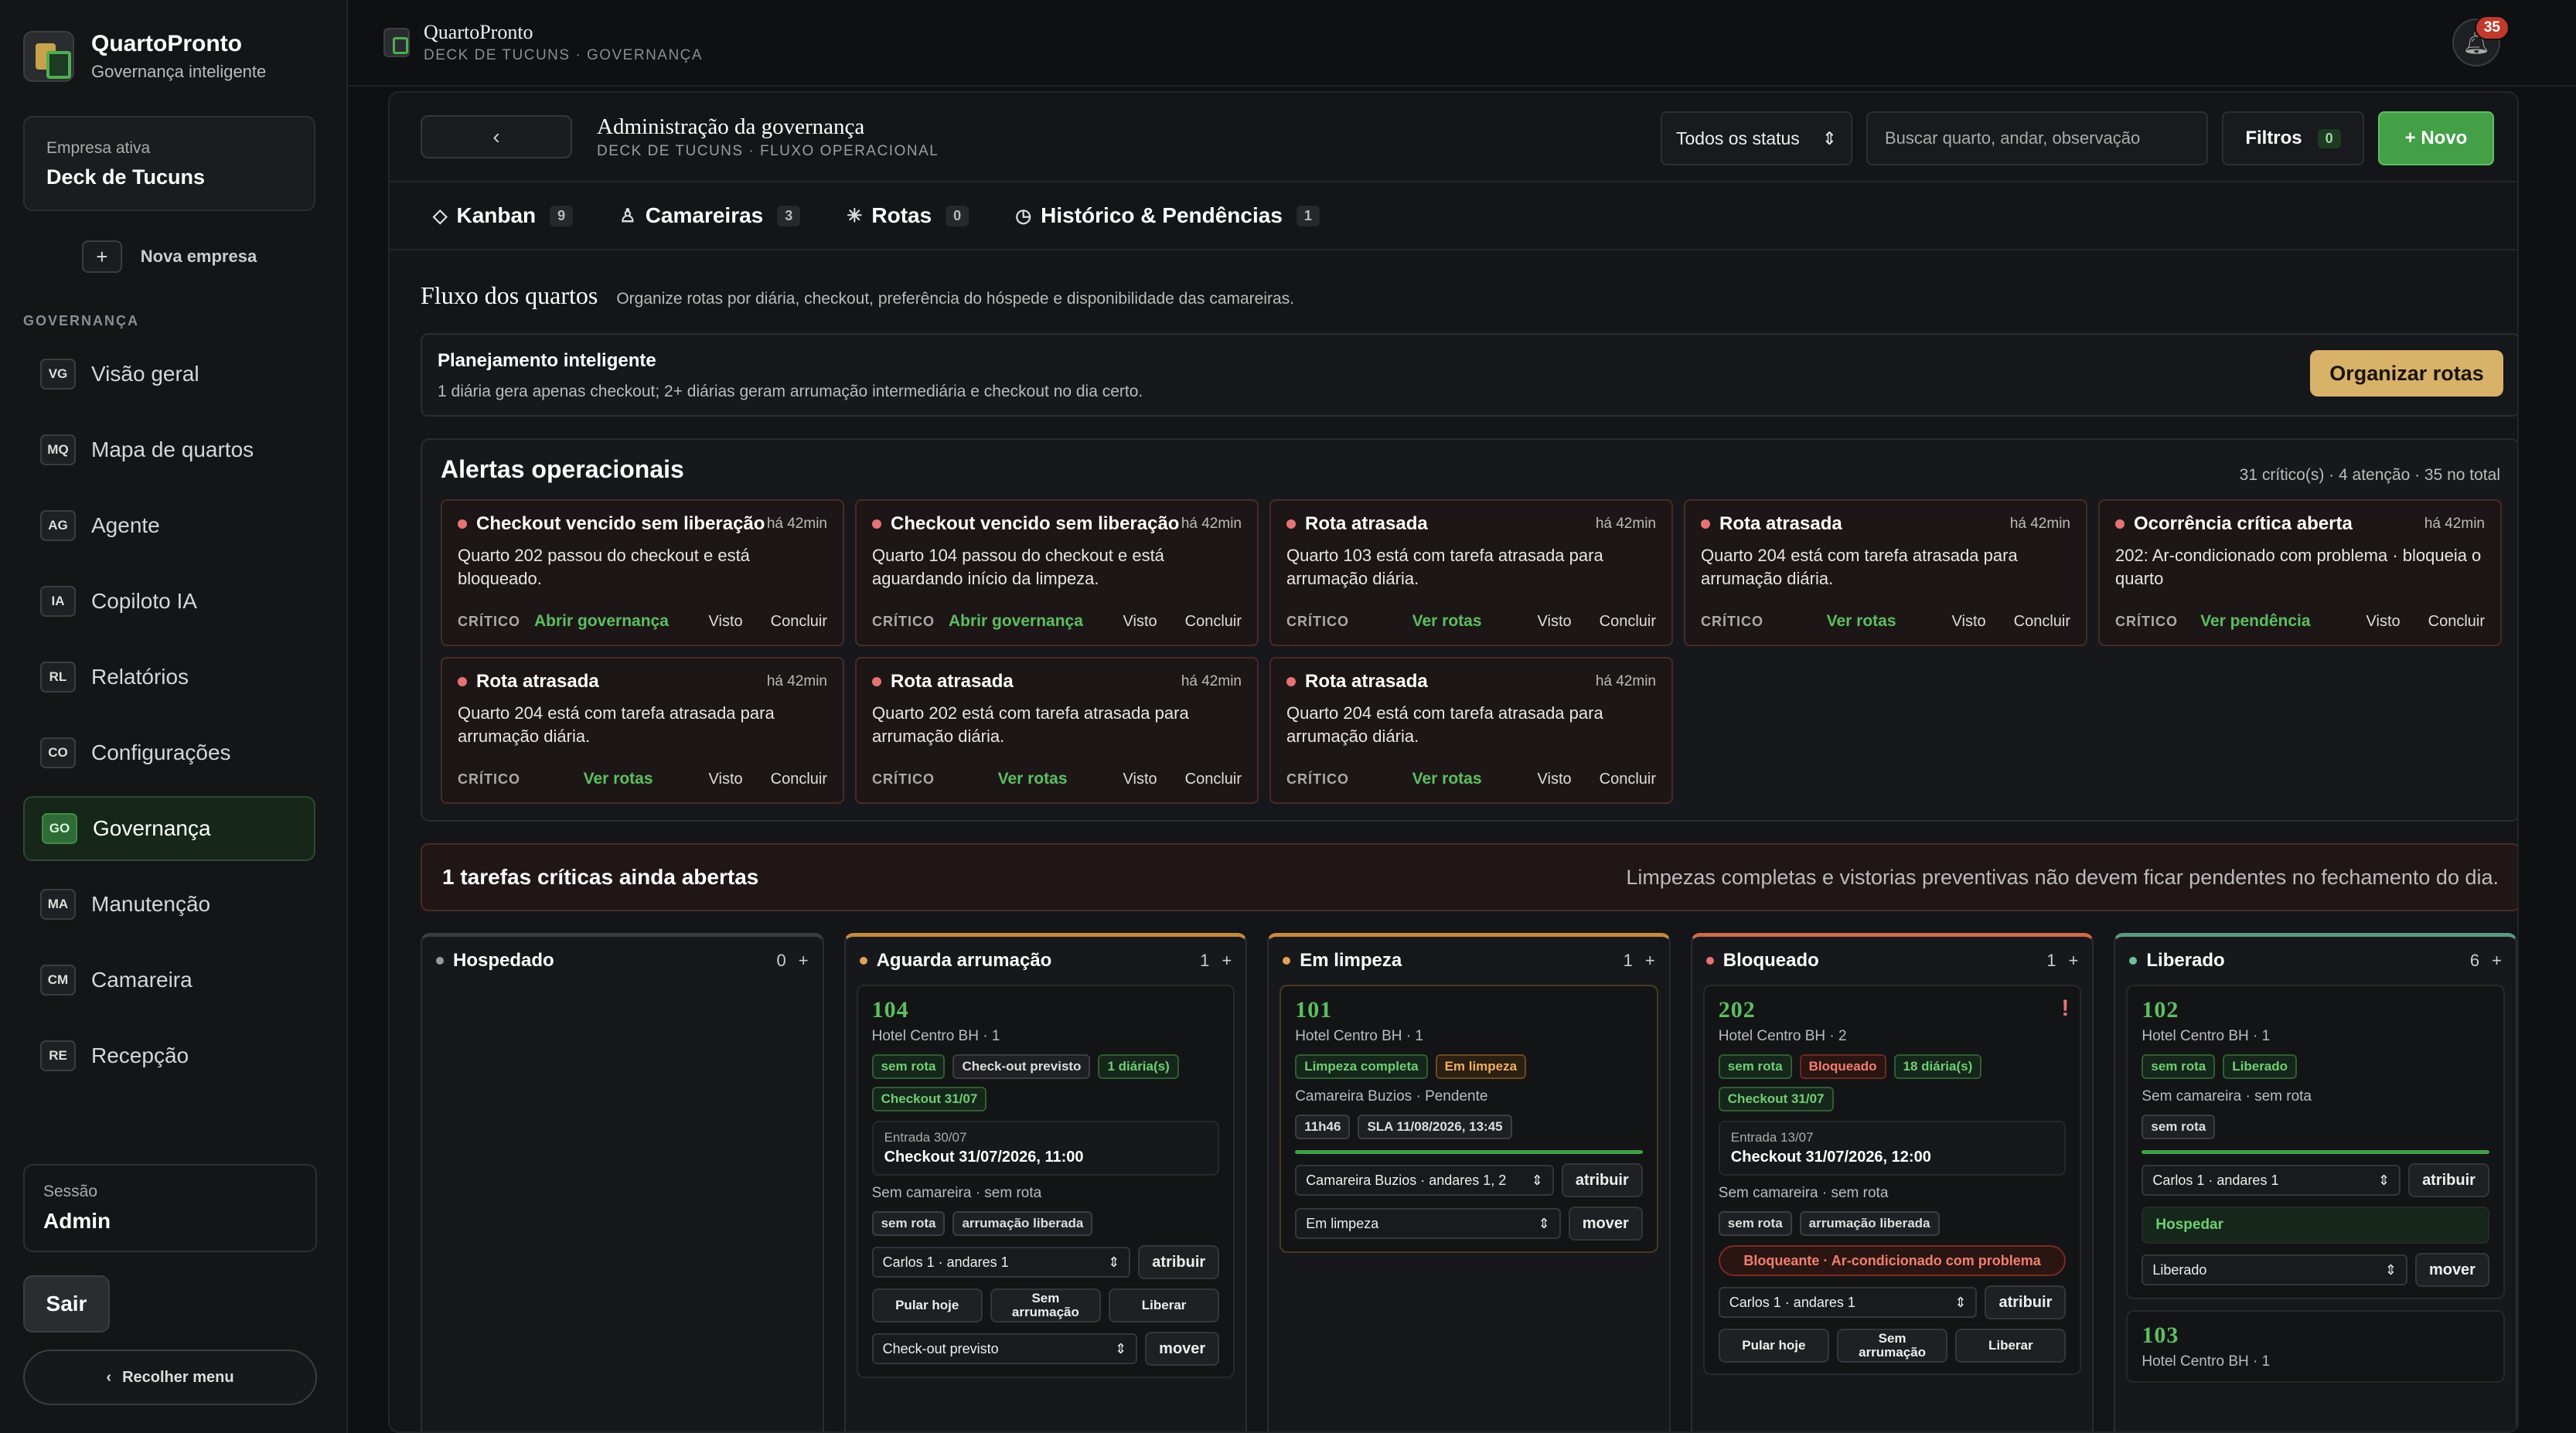 The image size is (2576, 1433). Describe the element at coordinates (169, 525) in the screenshot. I see `sidebar-item-agente: AG Agente` at that location.